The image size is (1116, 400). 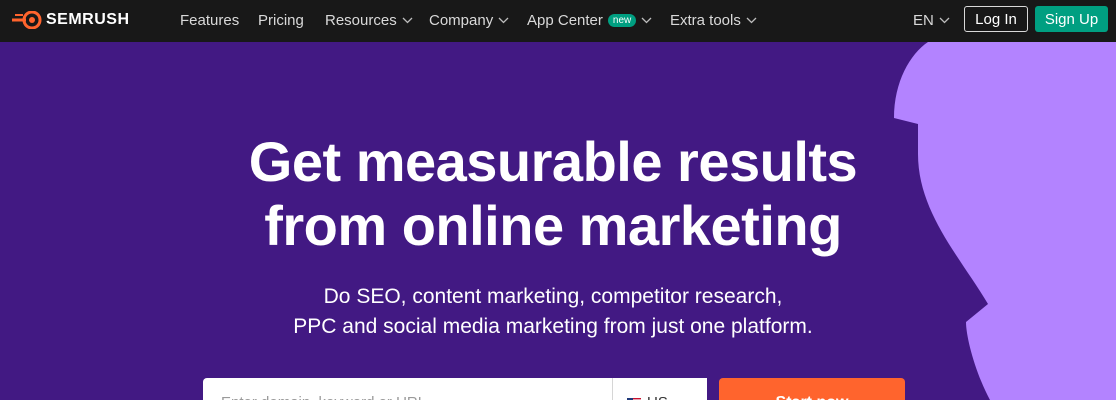 I want to click on nav-extra-tools: Extra tools, so click(x=713, y=20).